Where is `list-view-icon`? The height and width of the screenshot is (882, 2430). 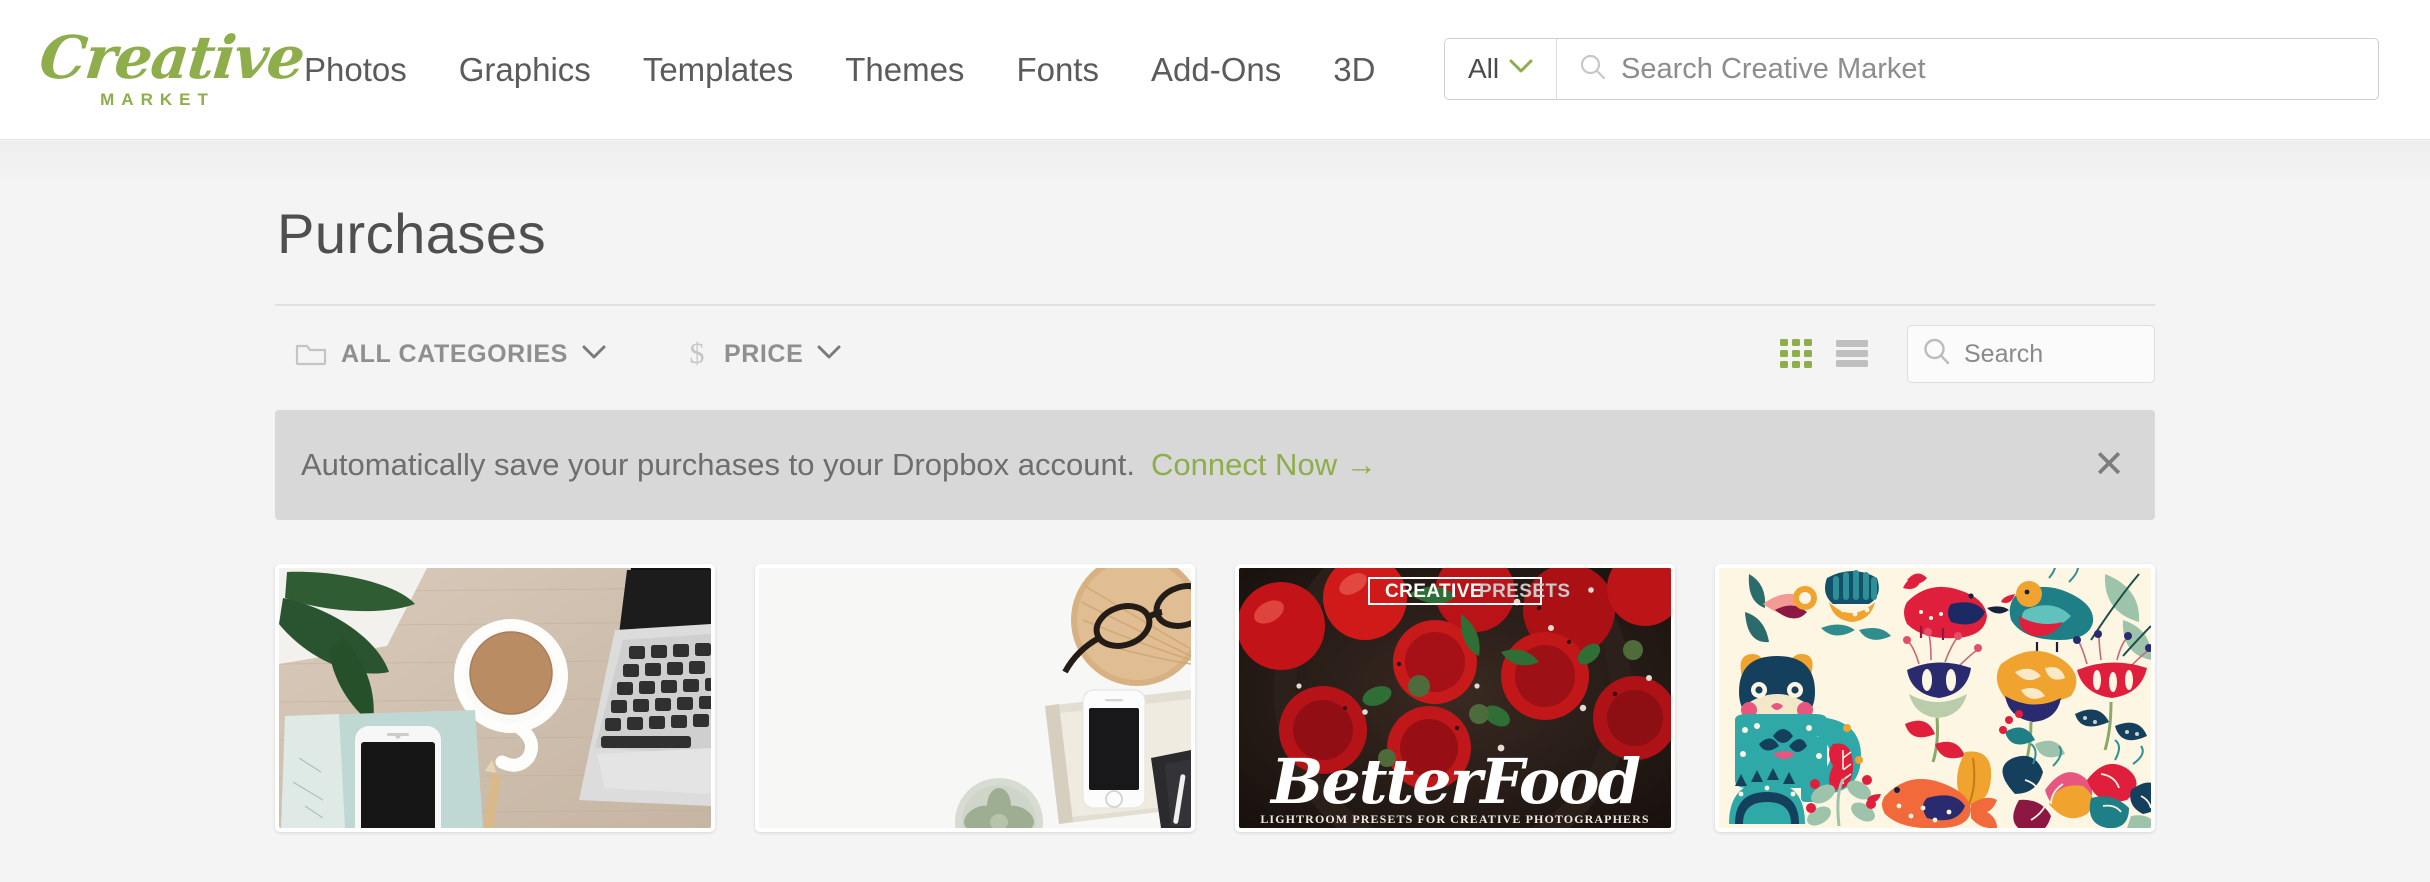
list-view-icon is located at coordinates (1852, 354).